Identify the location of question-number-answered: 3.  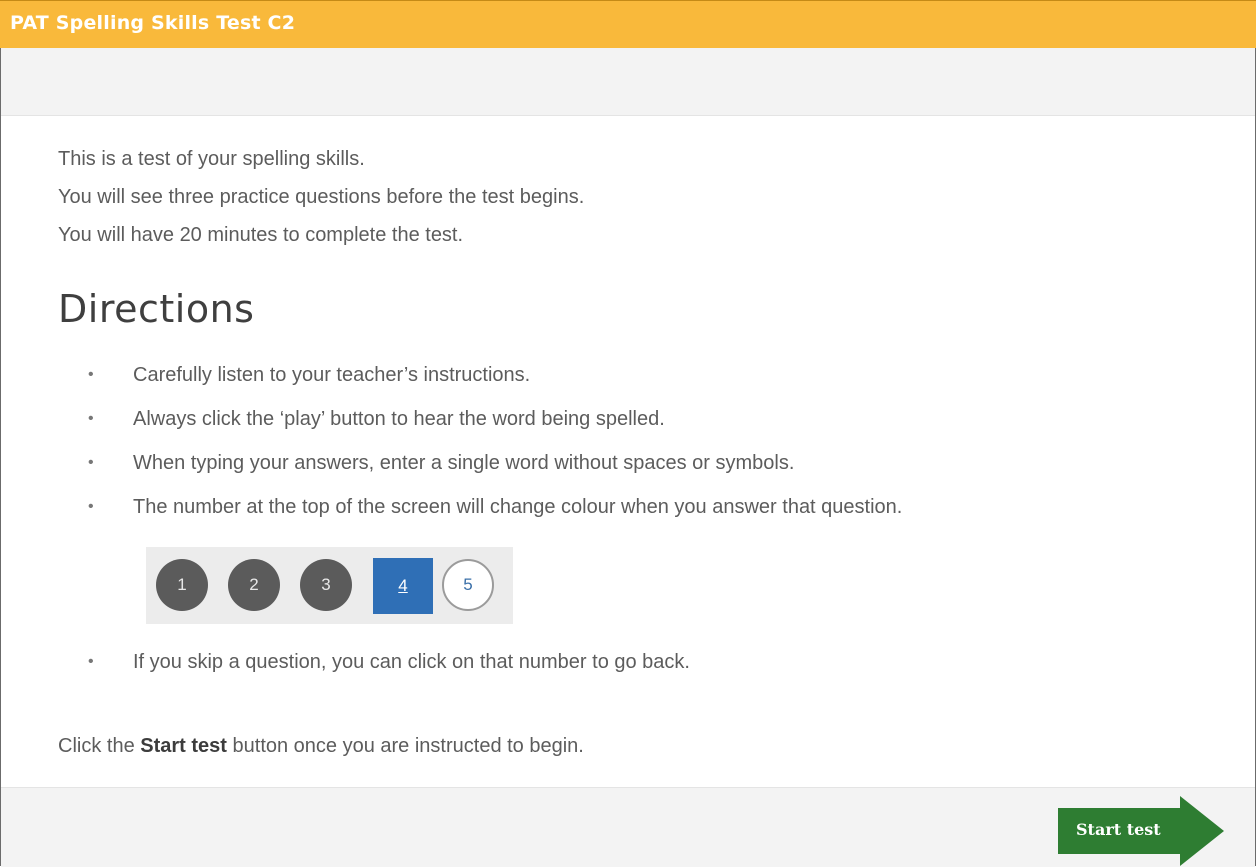
(326, 585).